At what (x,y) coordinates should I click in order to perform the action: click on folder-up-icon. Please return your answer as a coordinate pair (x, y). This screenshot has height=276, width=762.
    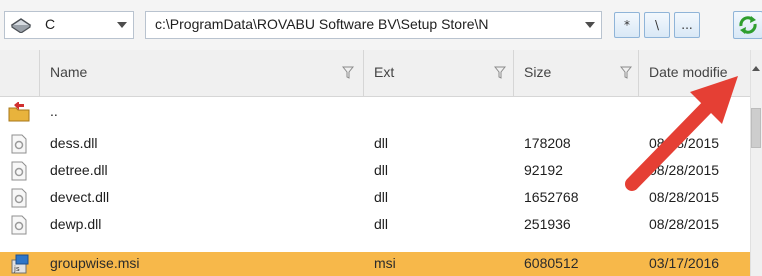
    Looking at the image, I should click on (19, 112).